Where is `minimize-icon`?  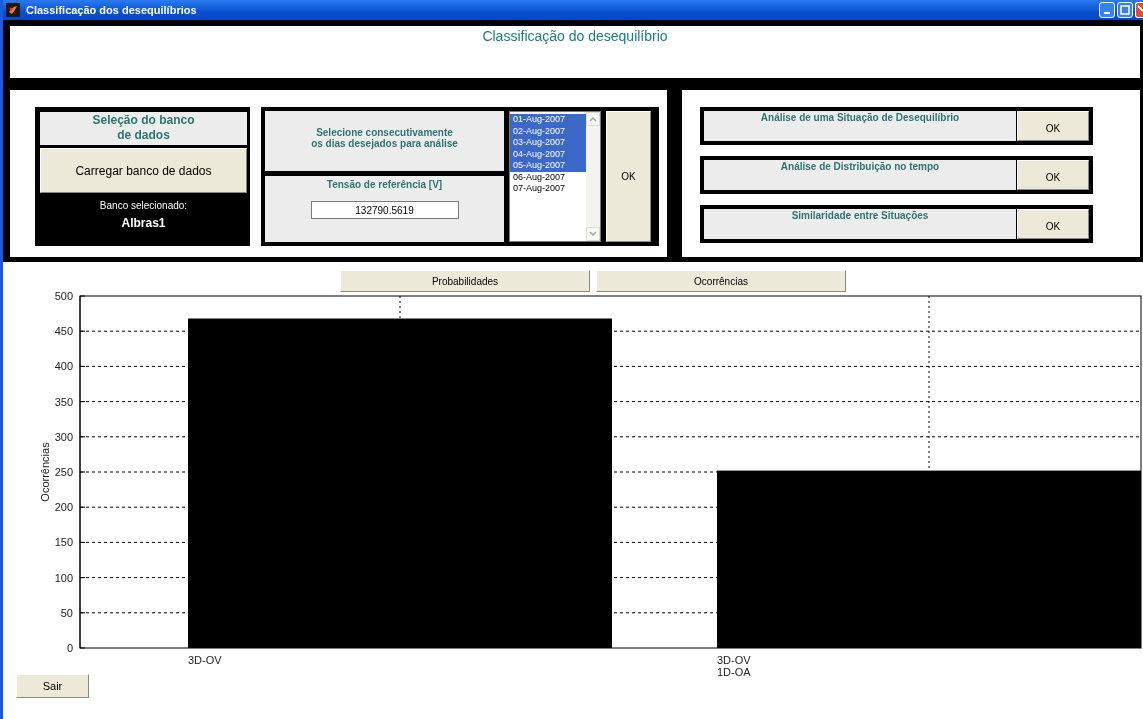
minimize-icon is located at coordinates (1107, 13).